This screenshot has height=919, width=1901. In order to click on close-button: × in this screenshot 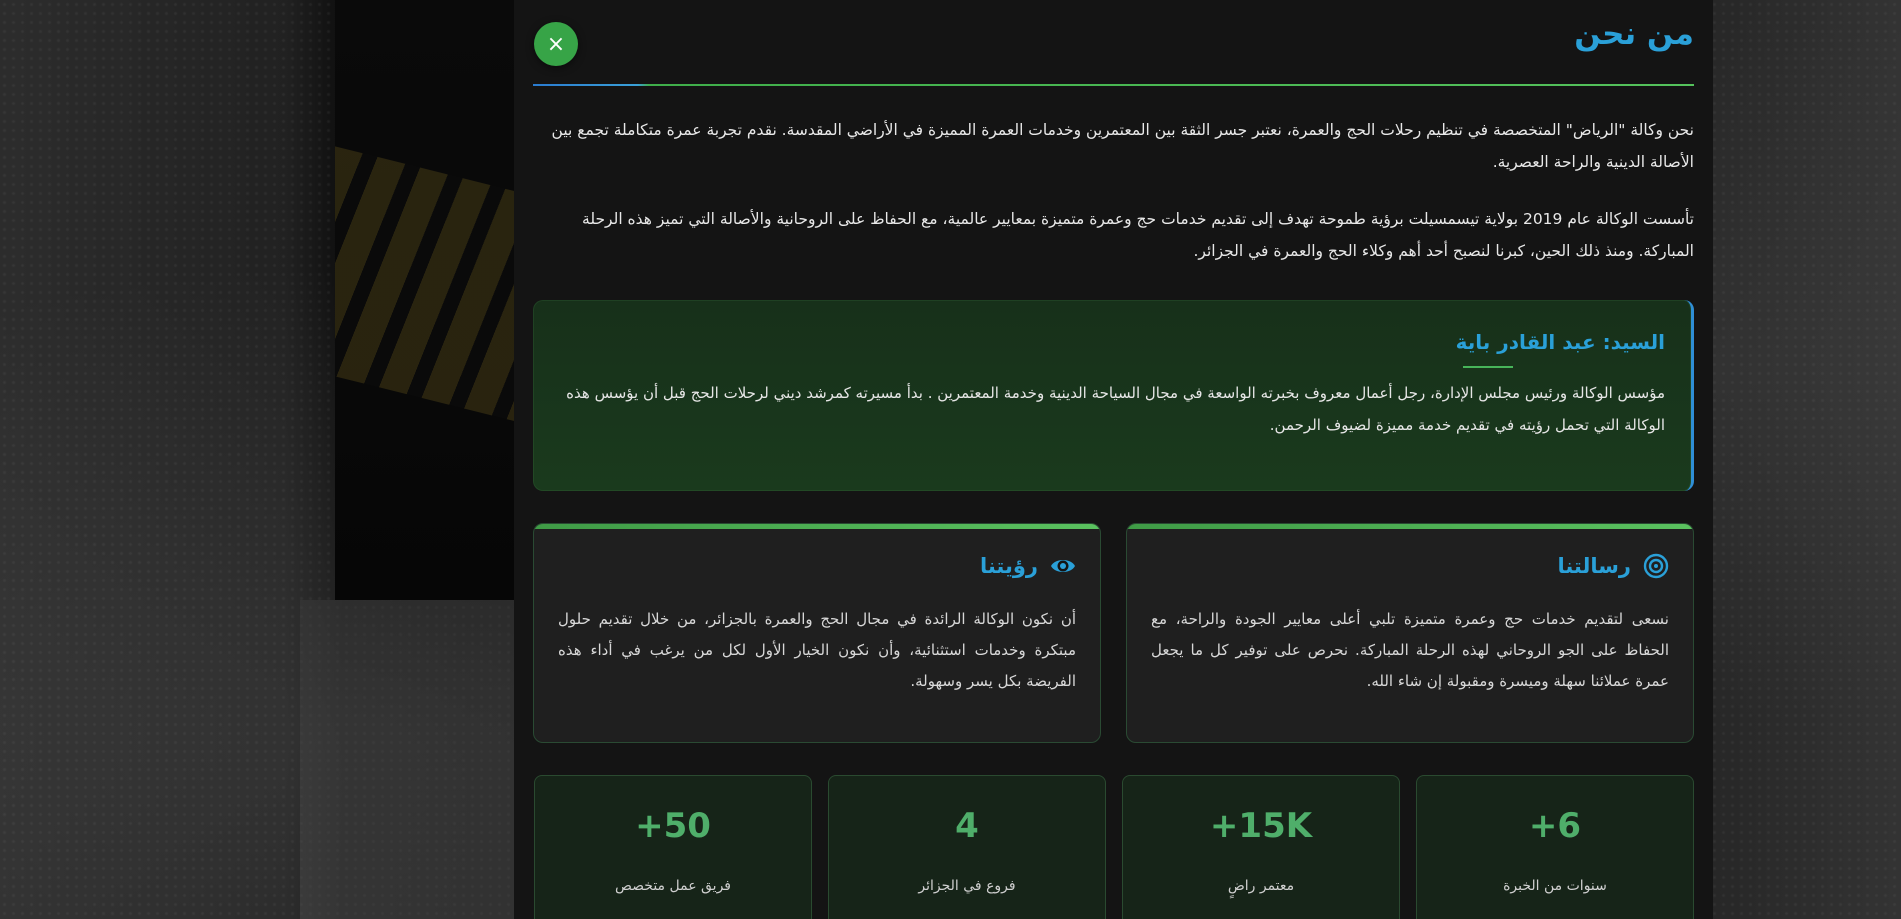, I will do `click(556, 44)`.